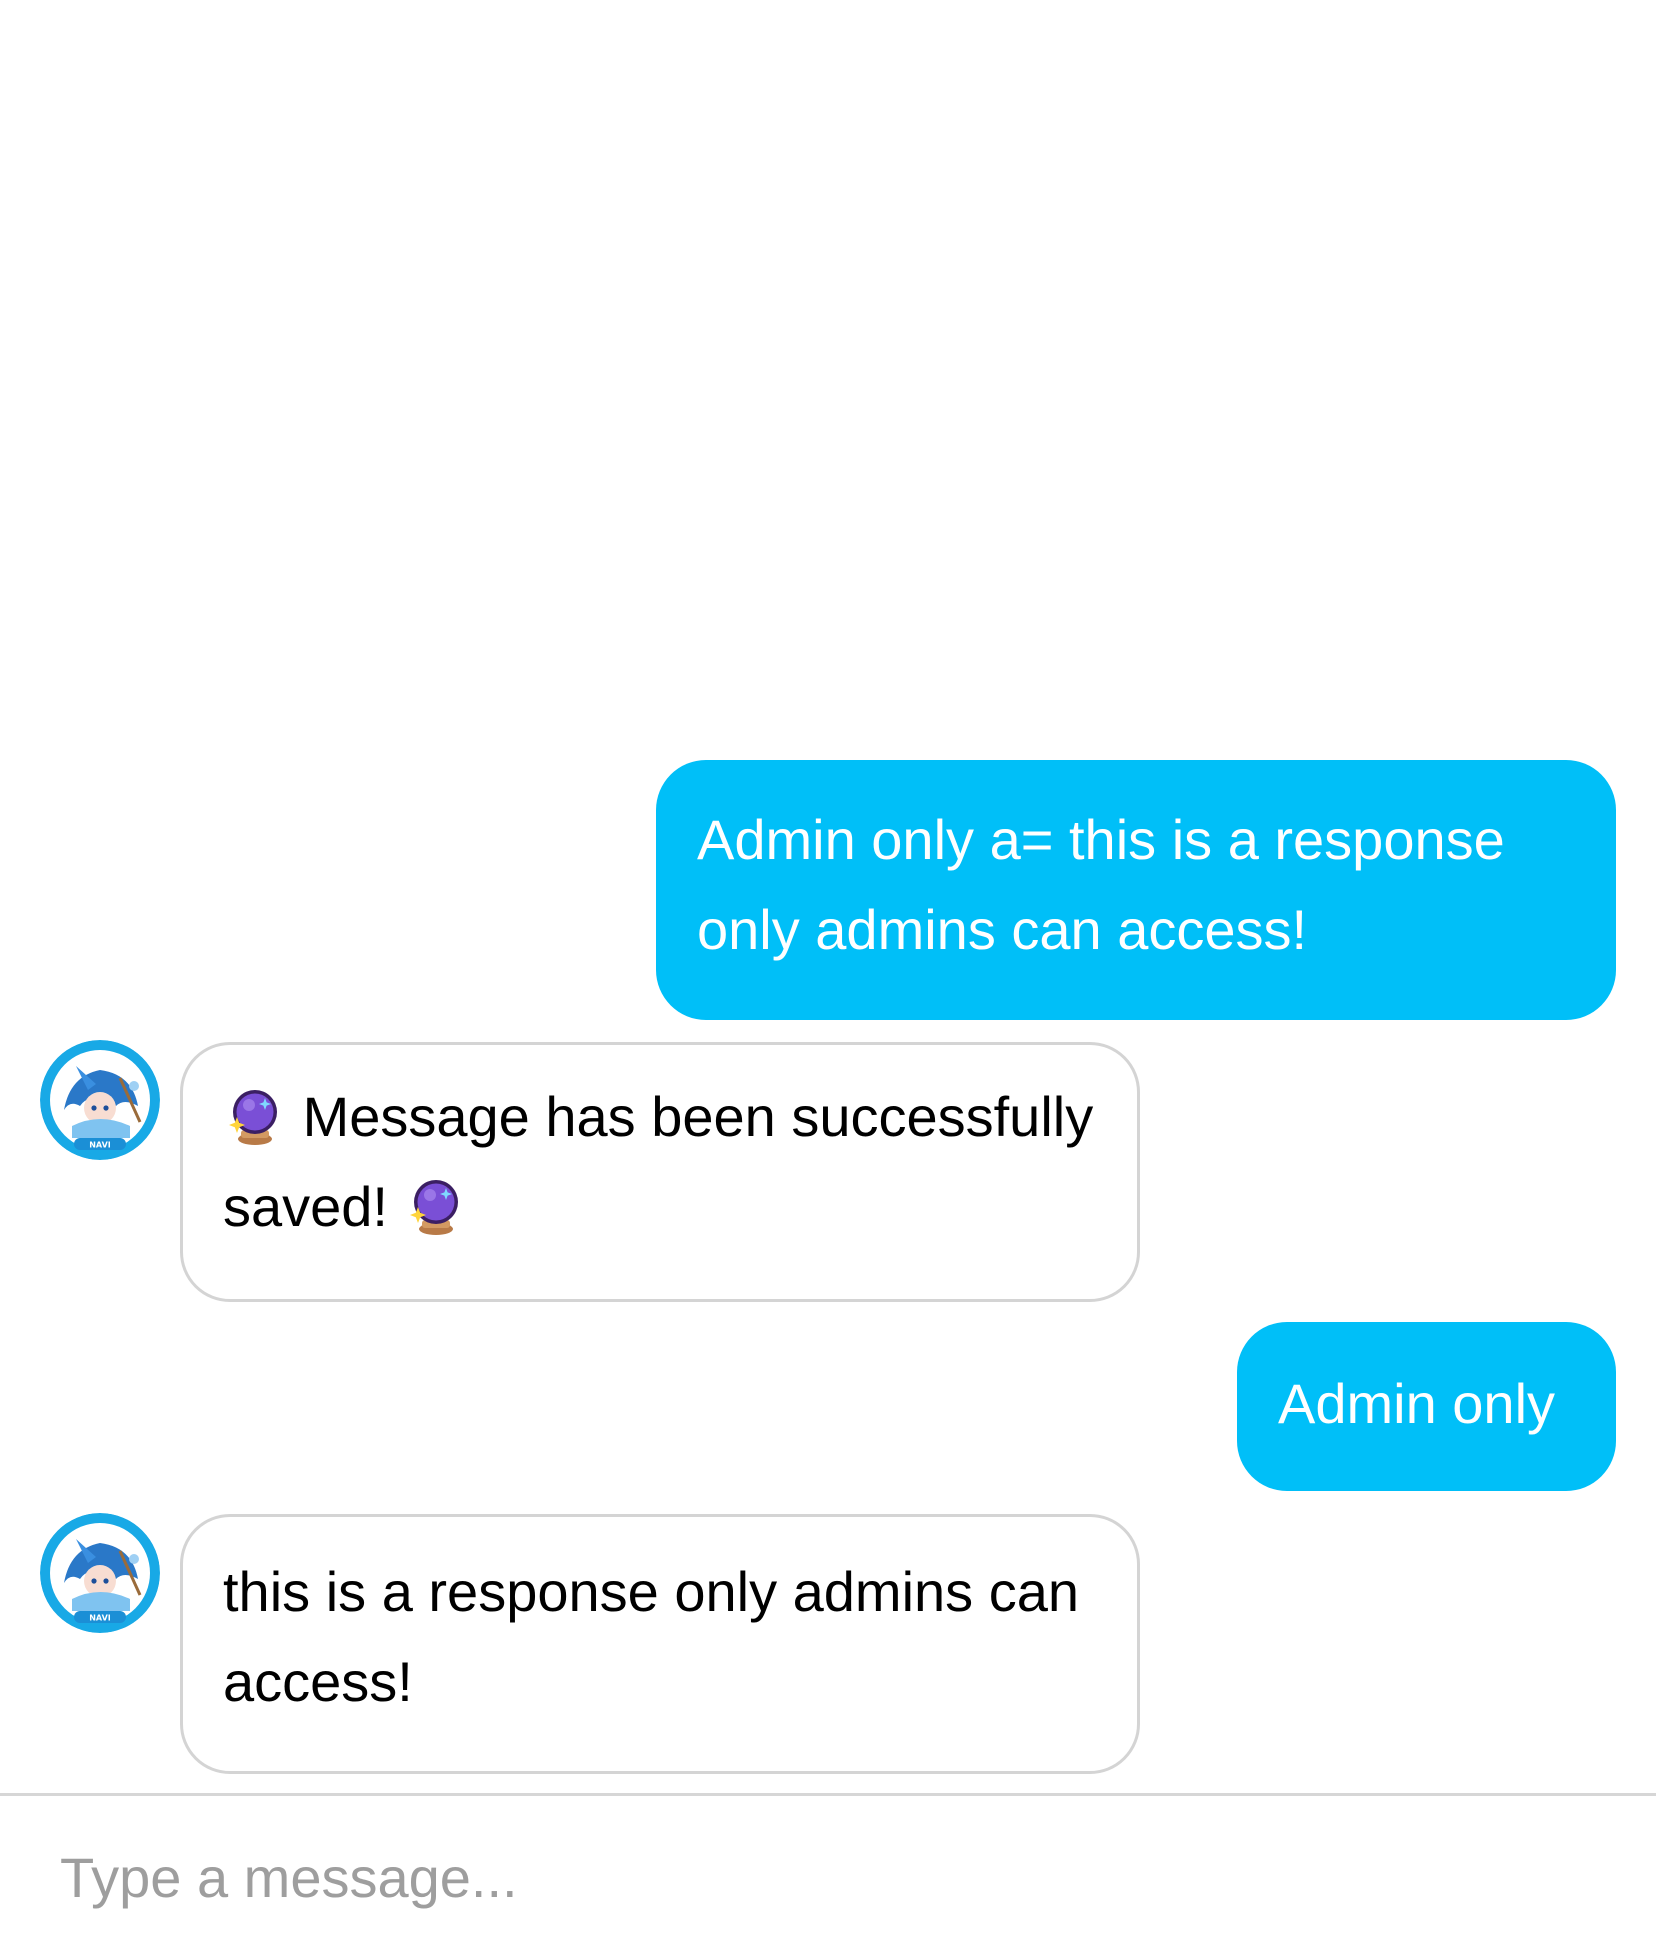 The width and height of the screenshot is (1656, 1956). I want to click on message-input, so click(830, 1877).